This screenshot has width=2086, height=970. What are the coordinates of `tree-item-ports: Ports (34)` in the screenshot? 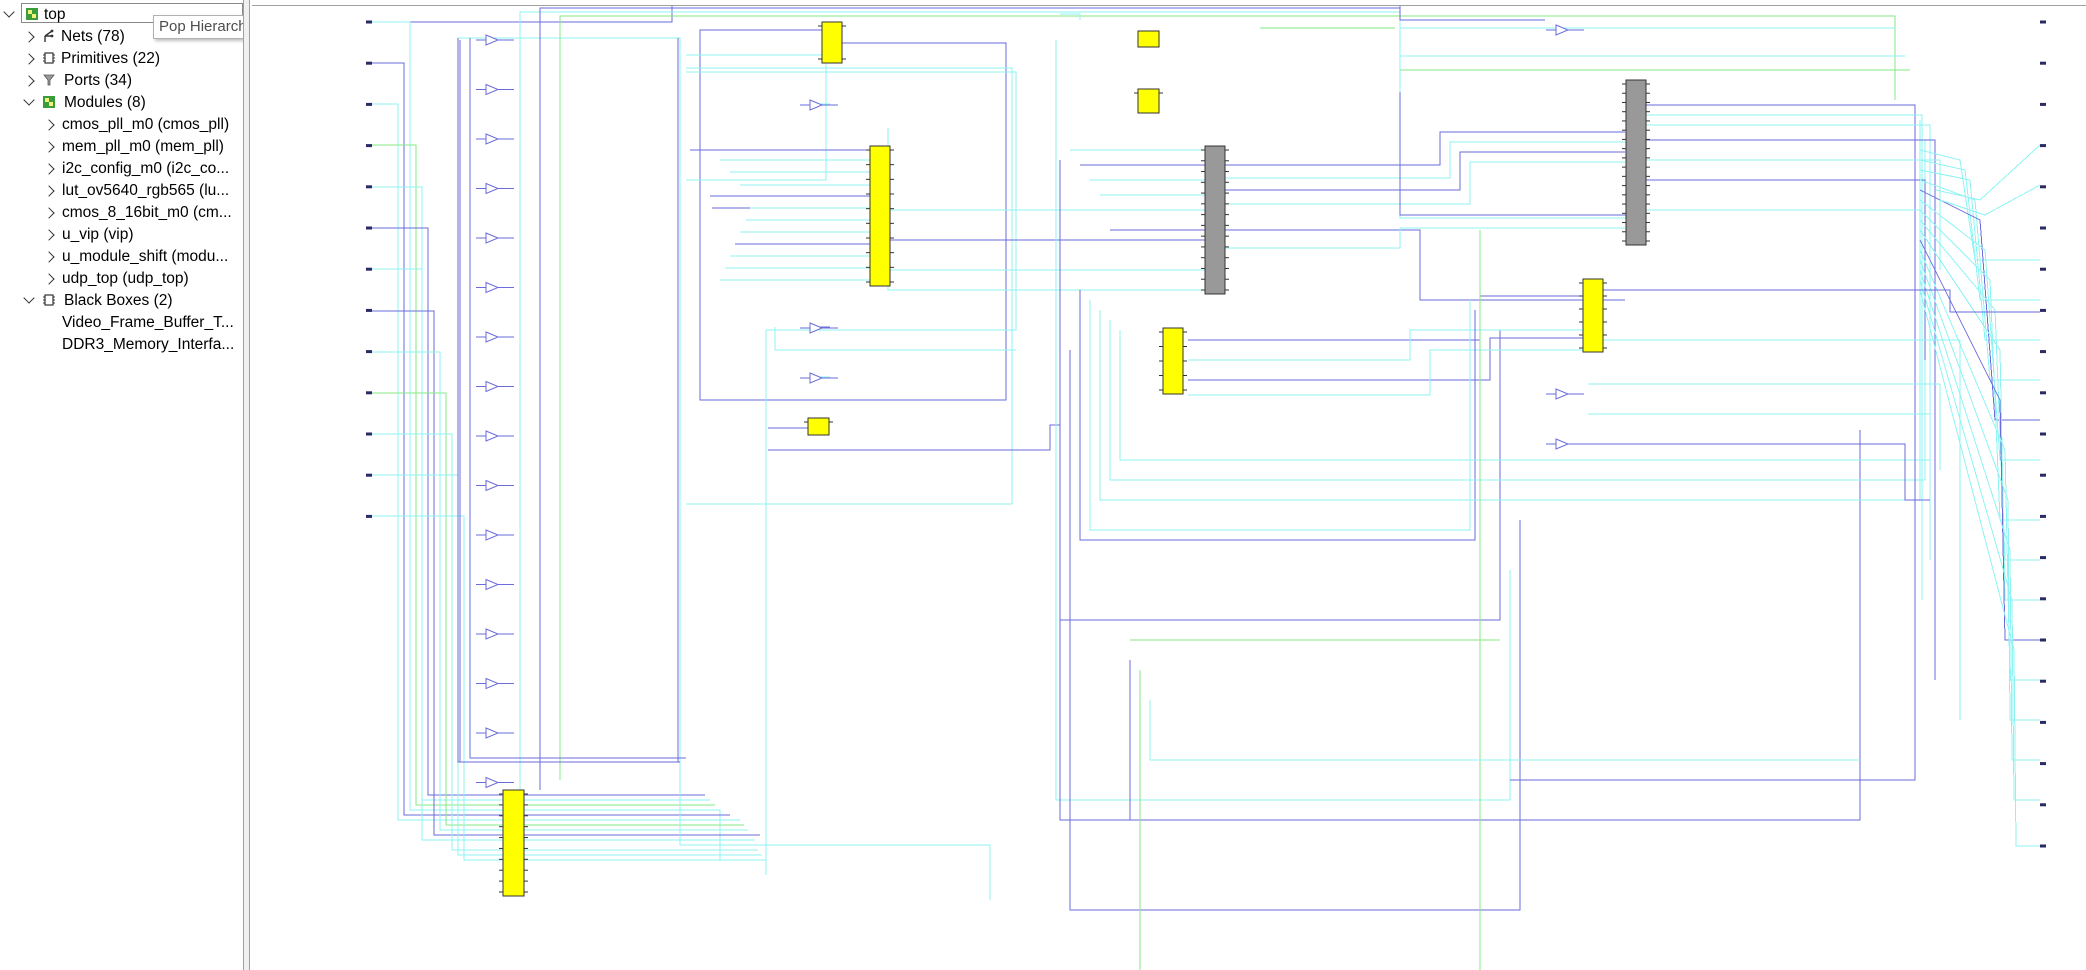 It's located at (121, 81).